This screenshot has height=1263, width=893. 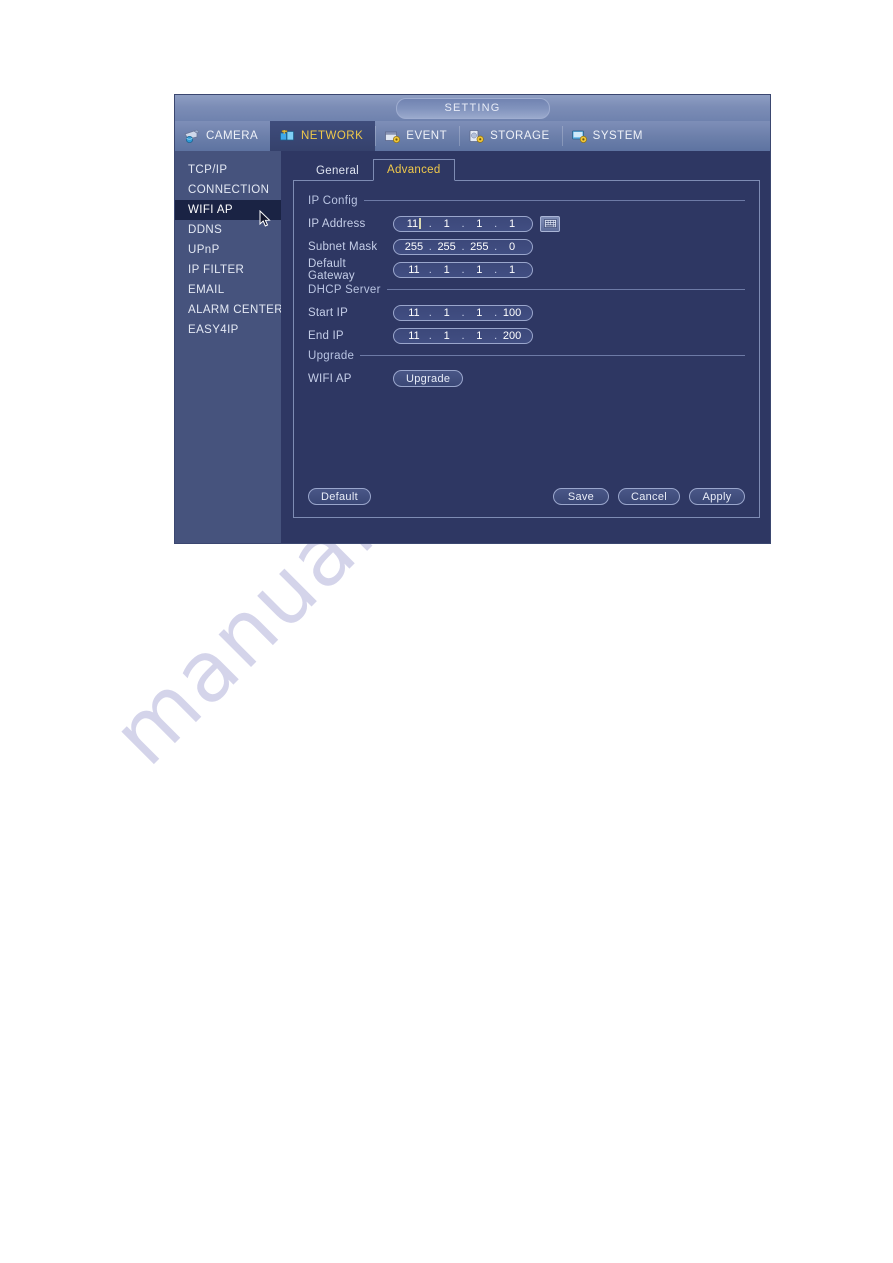 I want to click on section-upgrade-title: Upgrade, so click(x=331, y=355).